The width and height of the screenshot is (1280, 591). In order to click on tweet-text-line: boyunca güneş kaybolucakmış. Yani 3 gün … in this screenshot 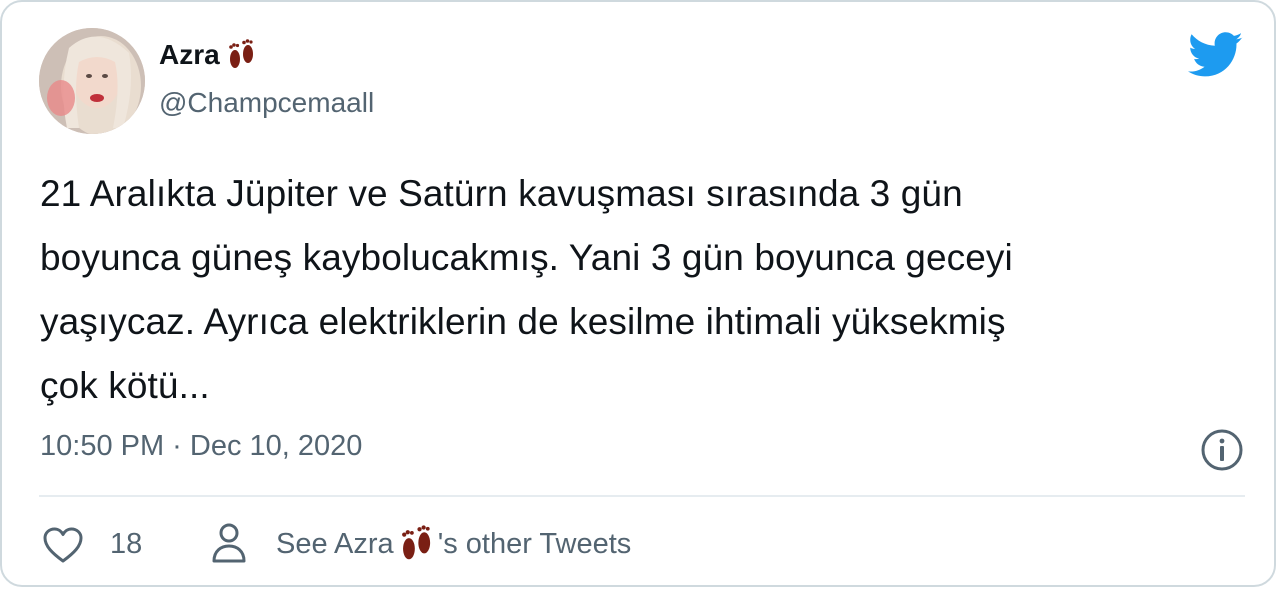, I will do `click(526, 257)`.